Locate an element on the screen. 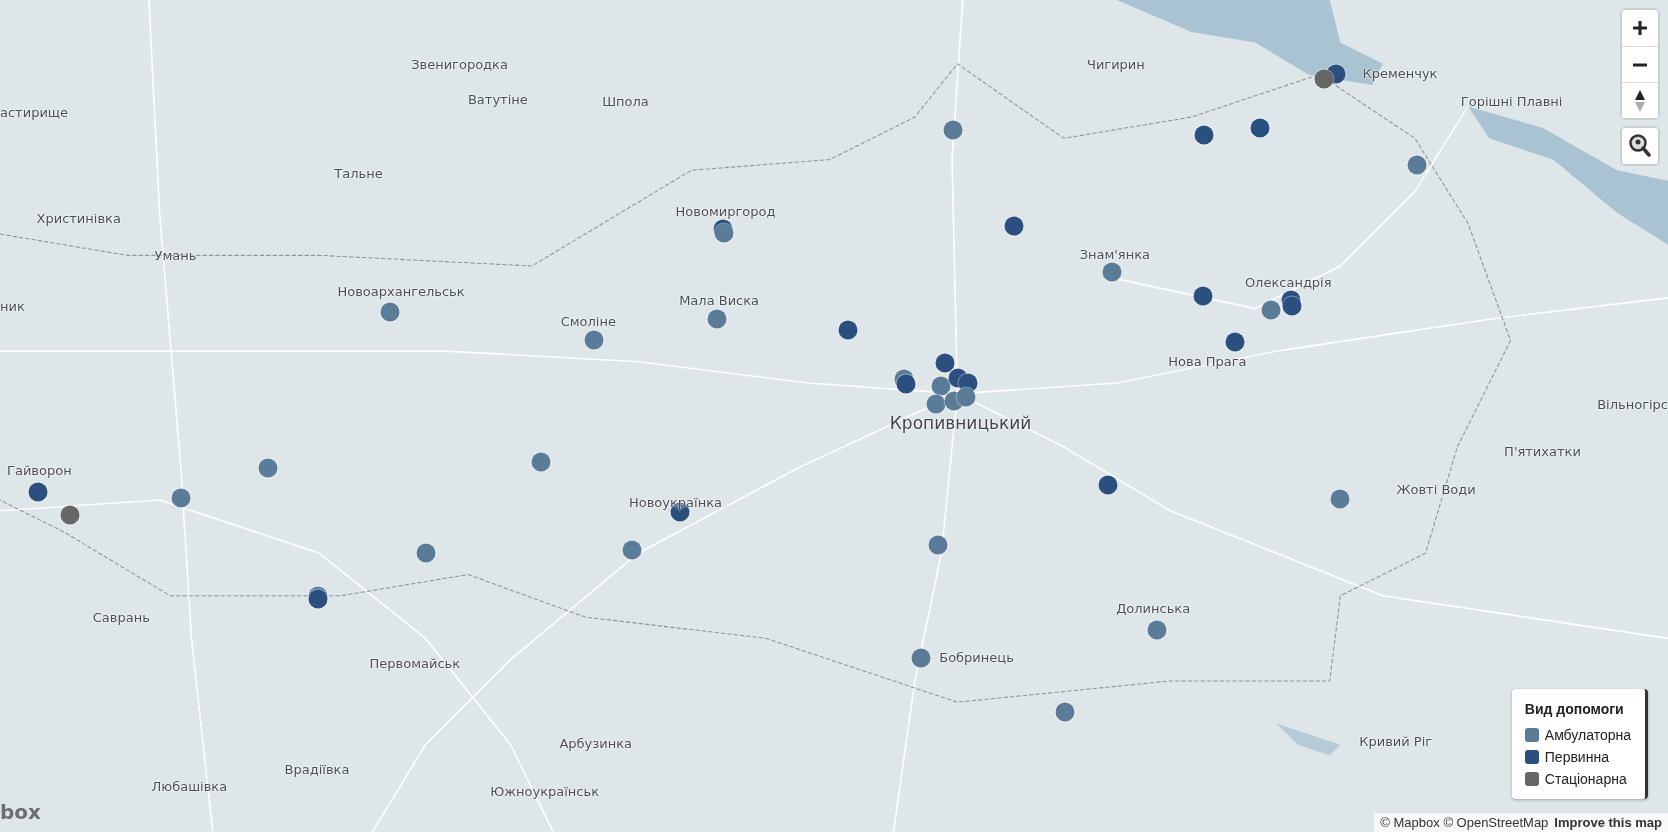  compass-icon is located at coordinates (1640, 100).